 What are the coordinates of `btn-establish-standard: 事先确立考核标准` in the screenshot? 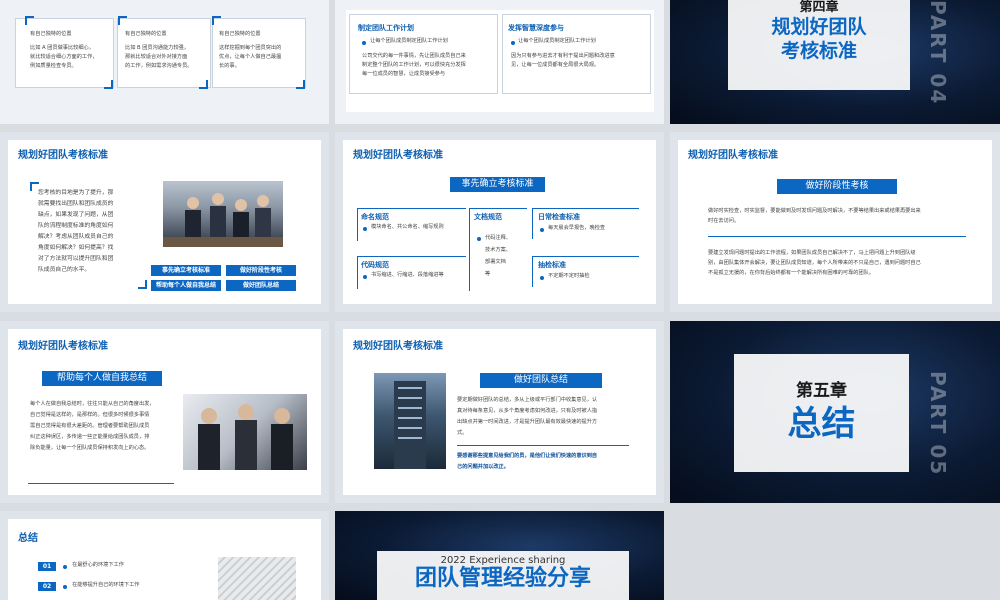 It's located at (186, 270).